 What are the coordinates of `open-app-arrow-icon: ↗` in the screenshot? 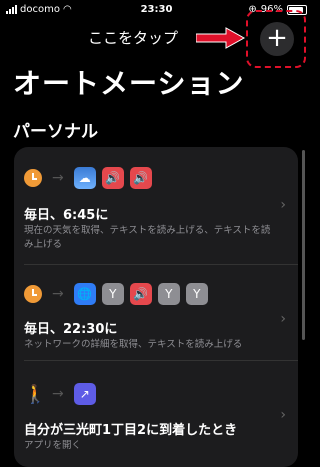 It's located at (84, 394).